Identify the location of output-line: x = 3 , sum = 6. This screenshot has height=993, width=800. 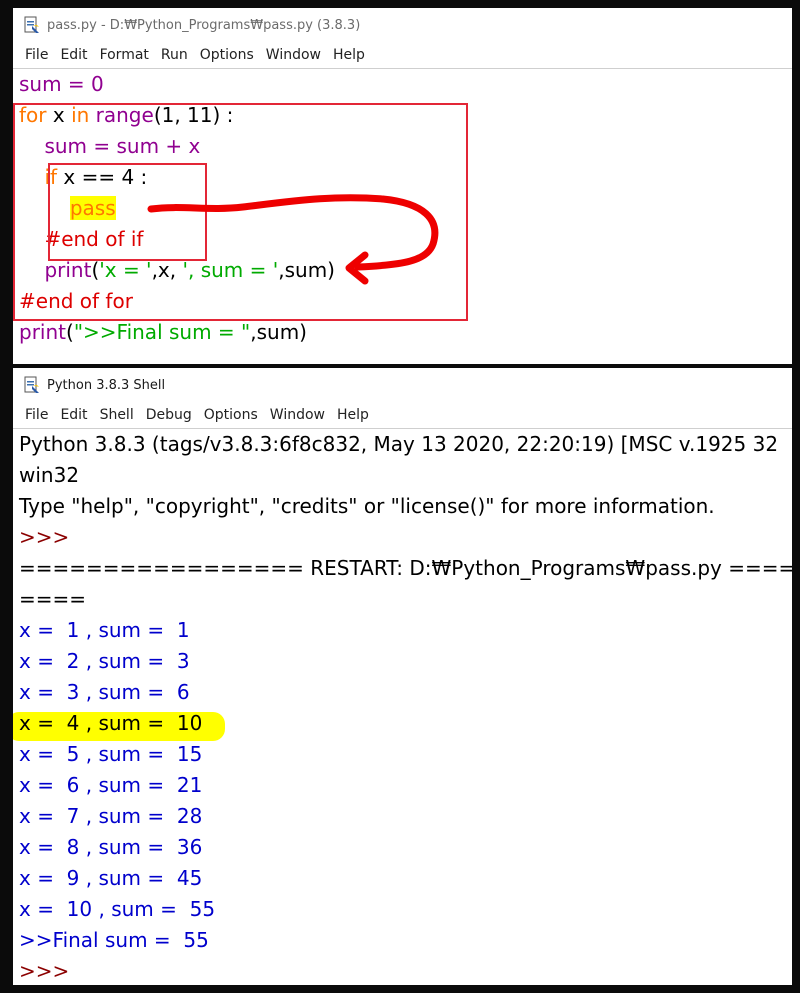
(104, 692).